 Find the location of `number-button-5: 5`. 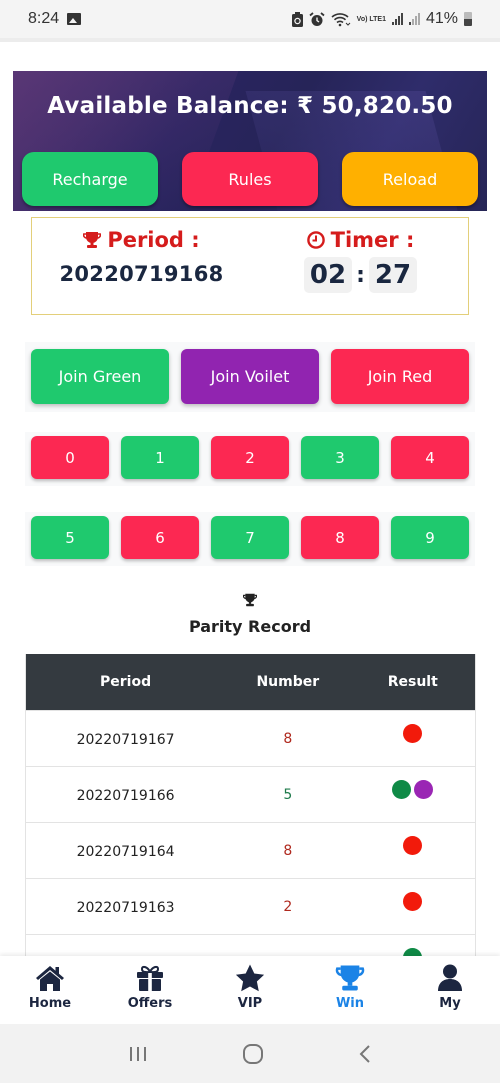

number-button-5: 5 is located at coordinates (70, 537).